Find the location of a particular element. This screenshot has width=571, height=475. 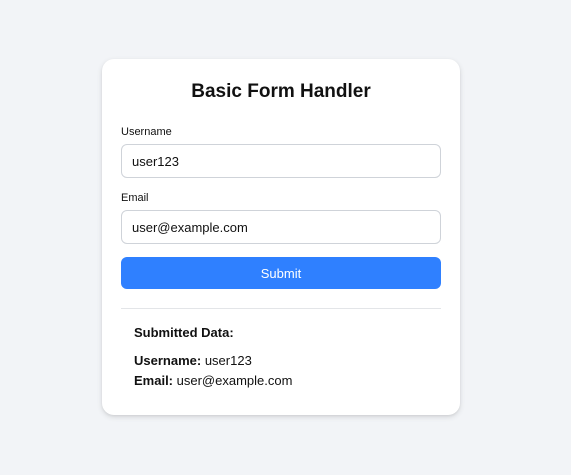

submitted-email-row: Email: user@example.com is located at coordinates (287, 381).